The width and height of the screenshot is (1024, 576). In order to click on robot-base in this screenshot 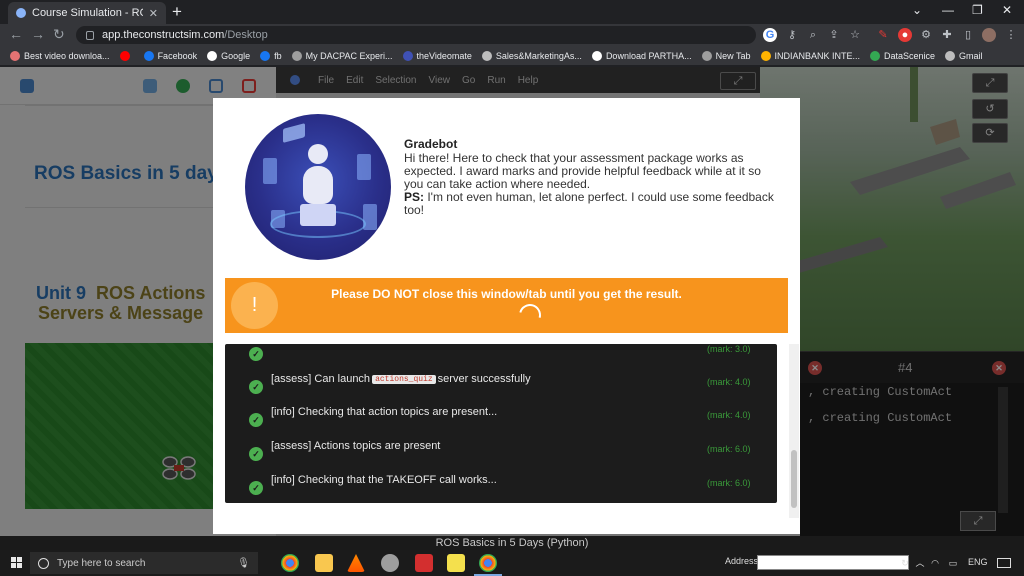, I will do `click(318, 215)`.